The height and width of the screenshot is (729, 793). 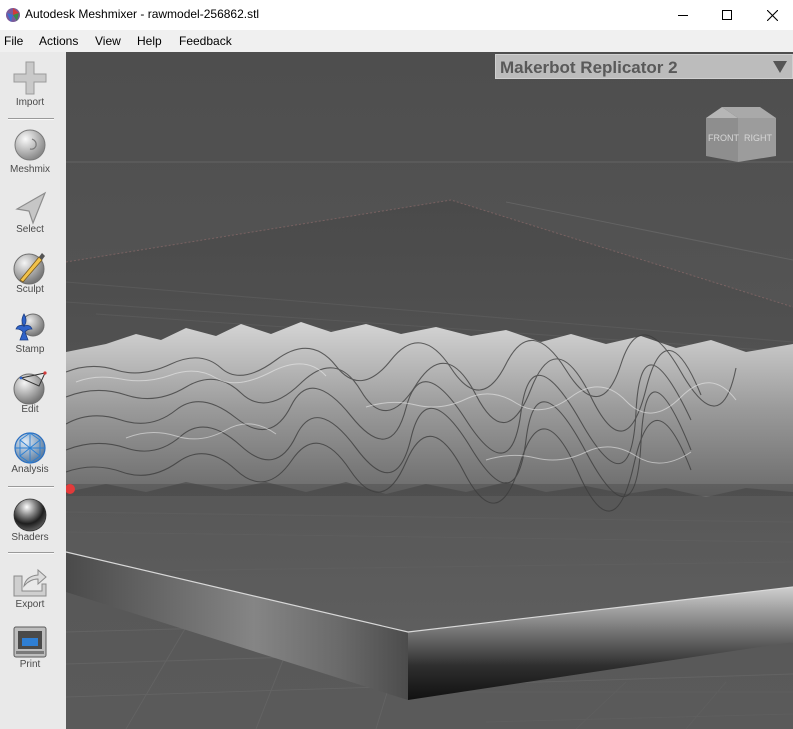 What do you see at coordinates (396, 15) in the screenshot?
I see `title-bar: Autodesk Meshmixer - rawmodel-256862.stl` at bounding box center [396, 15].